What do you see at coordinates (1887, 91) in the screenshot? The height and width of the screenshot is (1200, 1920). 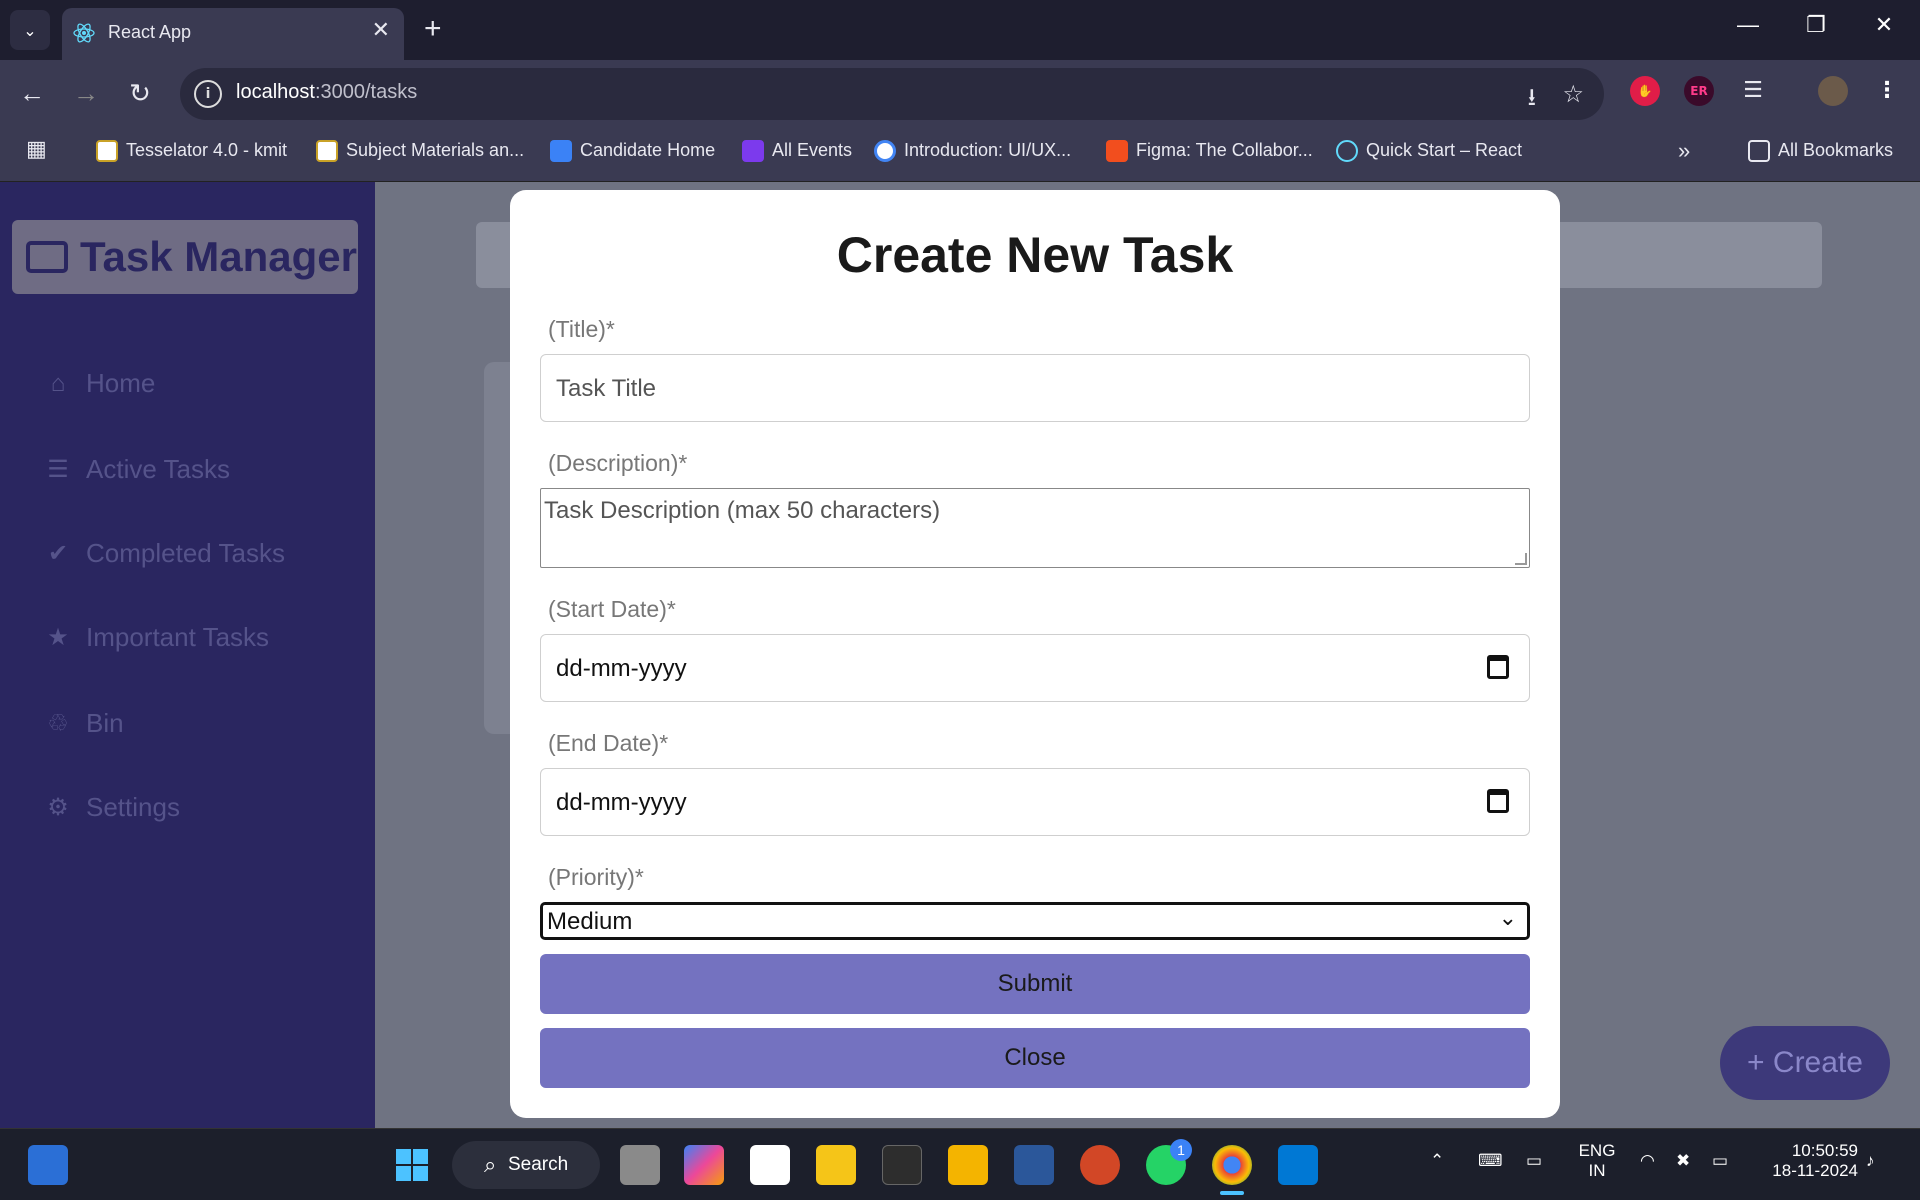 I see `menu-kebab-icon: ⋮` at bounding box center [1887, 91].